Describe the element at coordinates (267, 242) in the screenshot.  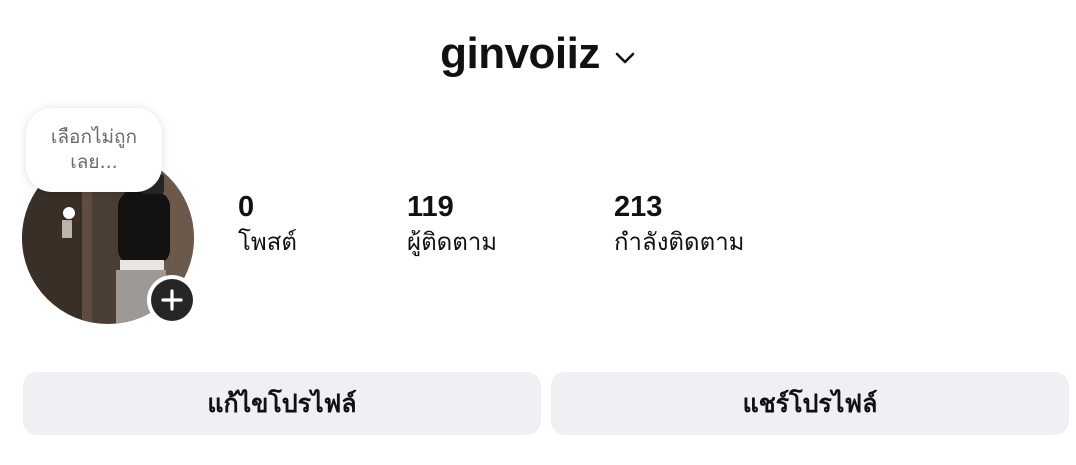
I see `posts-label: โพสต์` at that location.